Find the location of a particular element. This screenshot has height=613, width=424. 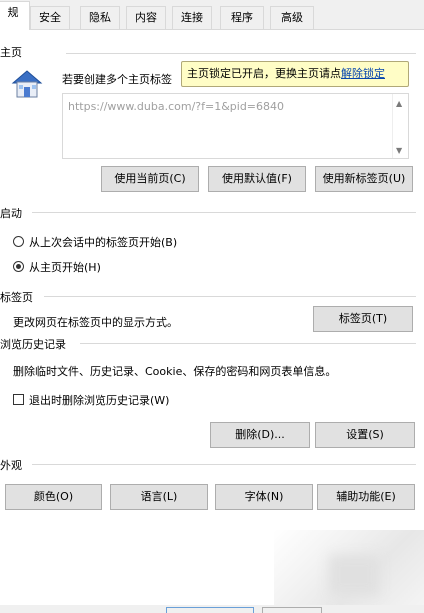

languages-button: 语言(L) is located at coordinates (159, 497).